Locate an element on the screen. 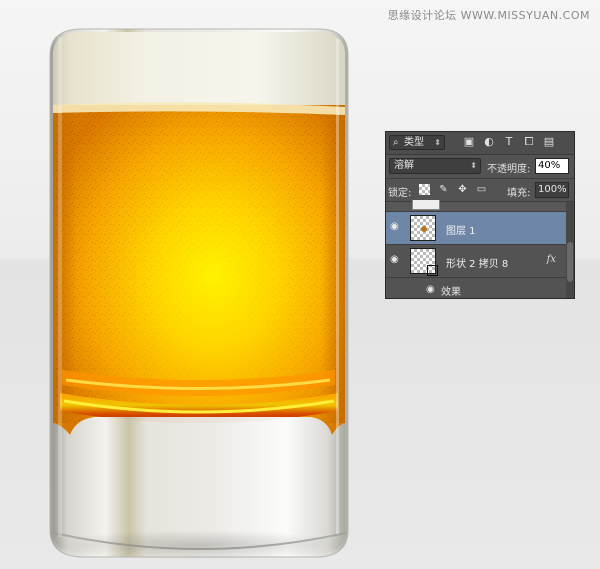  layer-row-shape-2-copy-8: ◉ 形状 2 拷贝 8 fx is located at coordinates (477, 261).